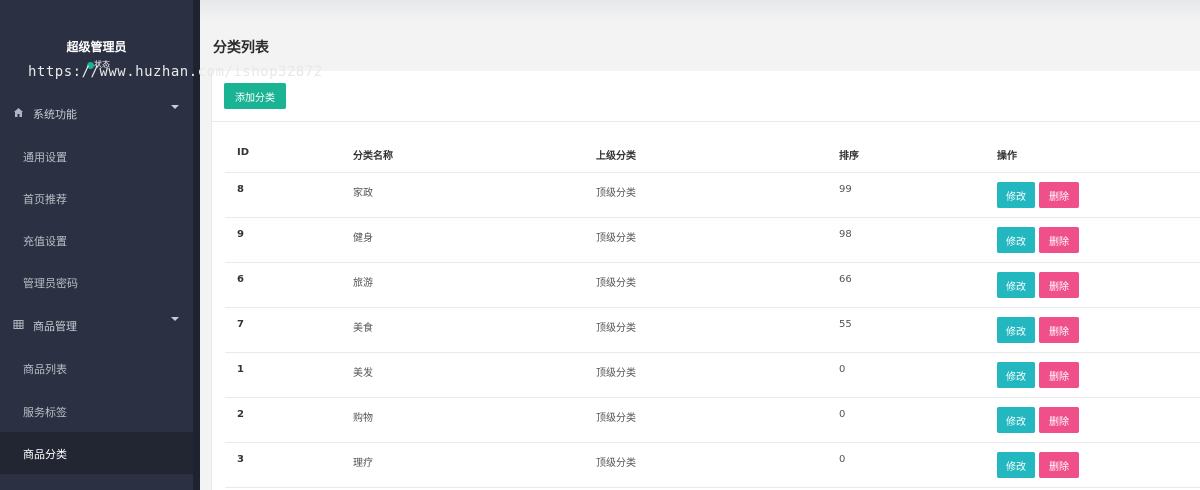 The image size is (1200, 490). What do you see at coordinates (96, 240) in the screenshot?
I see `sidebar-item-recharge-settings: 充值设置` at bounding box center [96, 240].